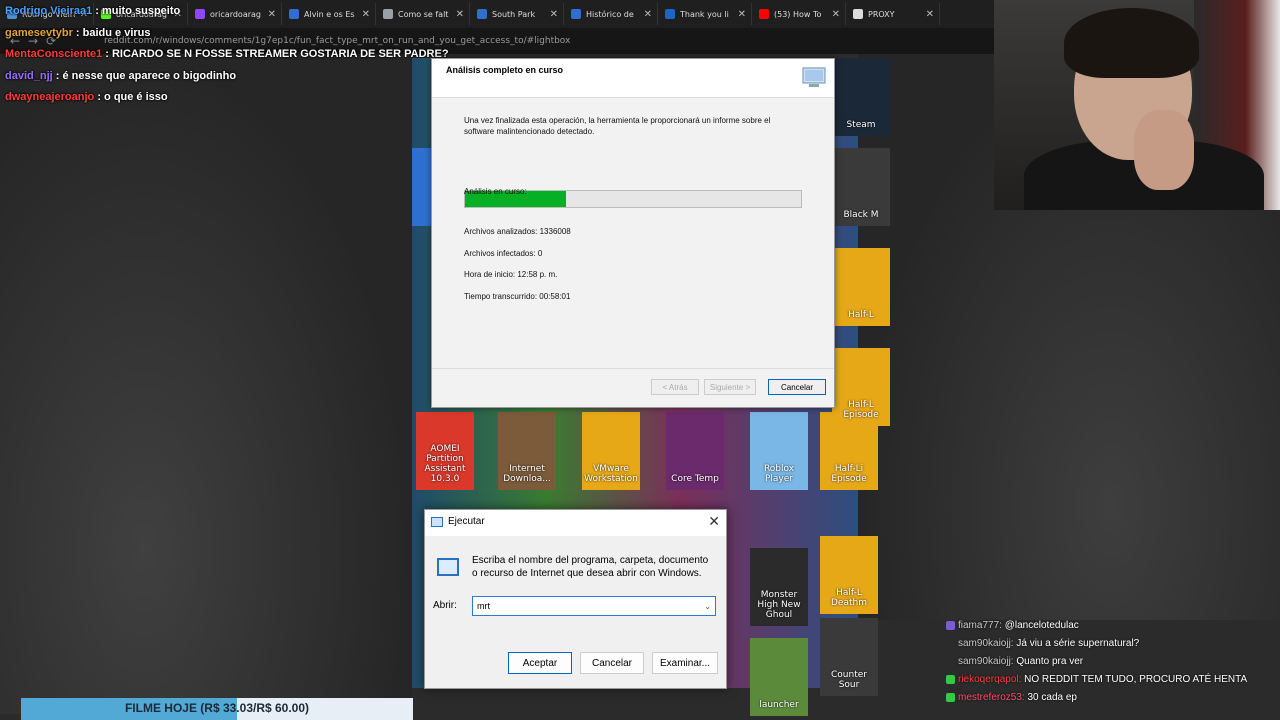 The width and height of the screenshot is (1280, 720). I want to click on run-dialog-title: Ejecutar, so click(466, 521).